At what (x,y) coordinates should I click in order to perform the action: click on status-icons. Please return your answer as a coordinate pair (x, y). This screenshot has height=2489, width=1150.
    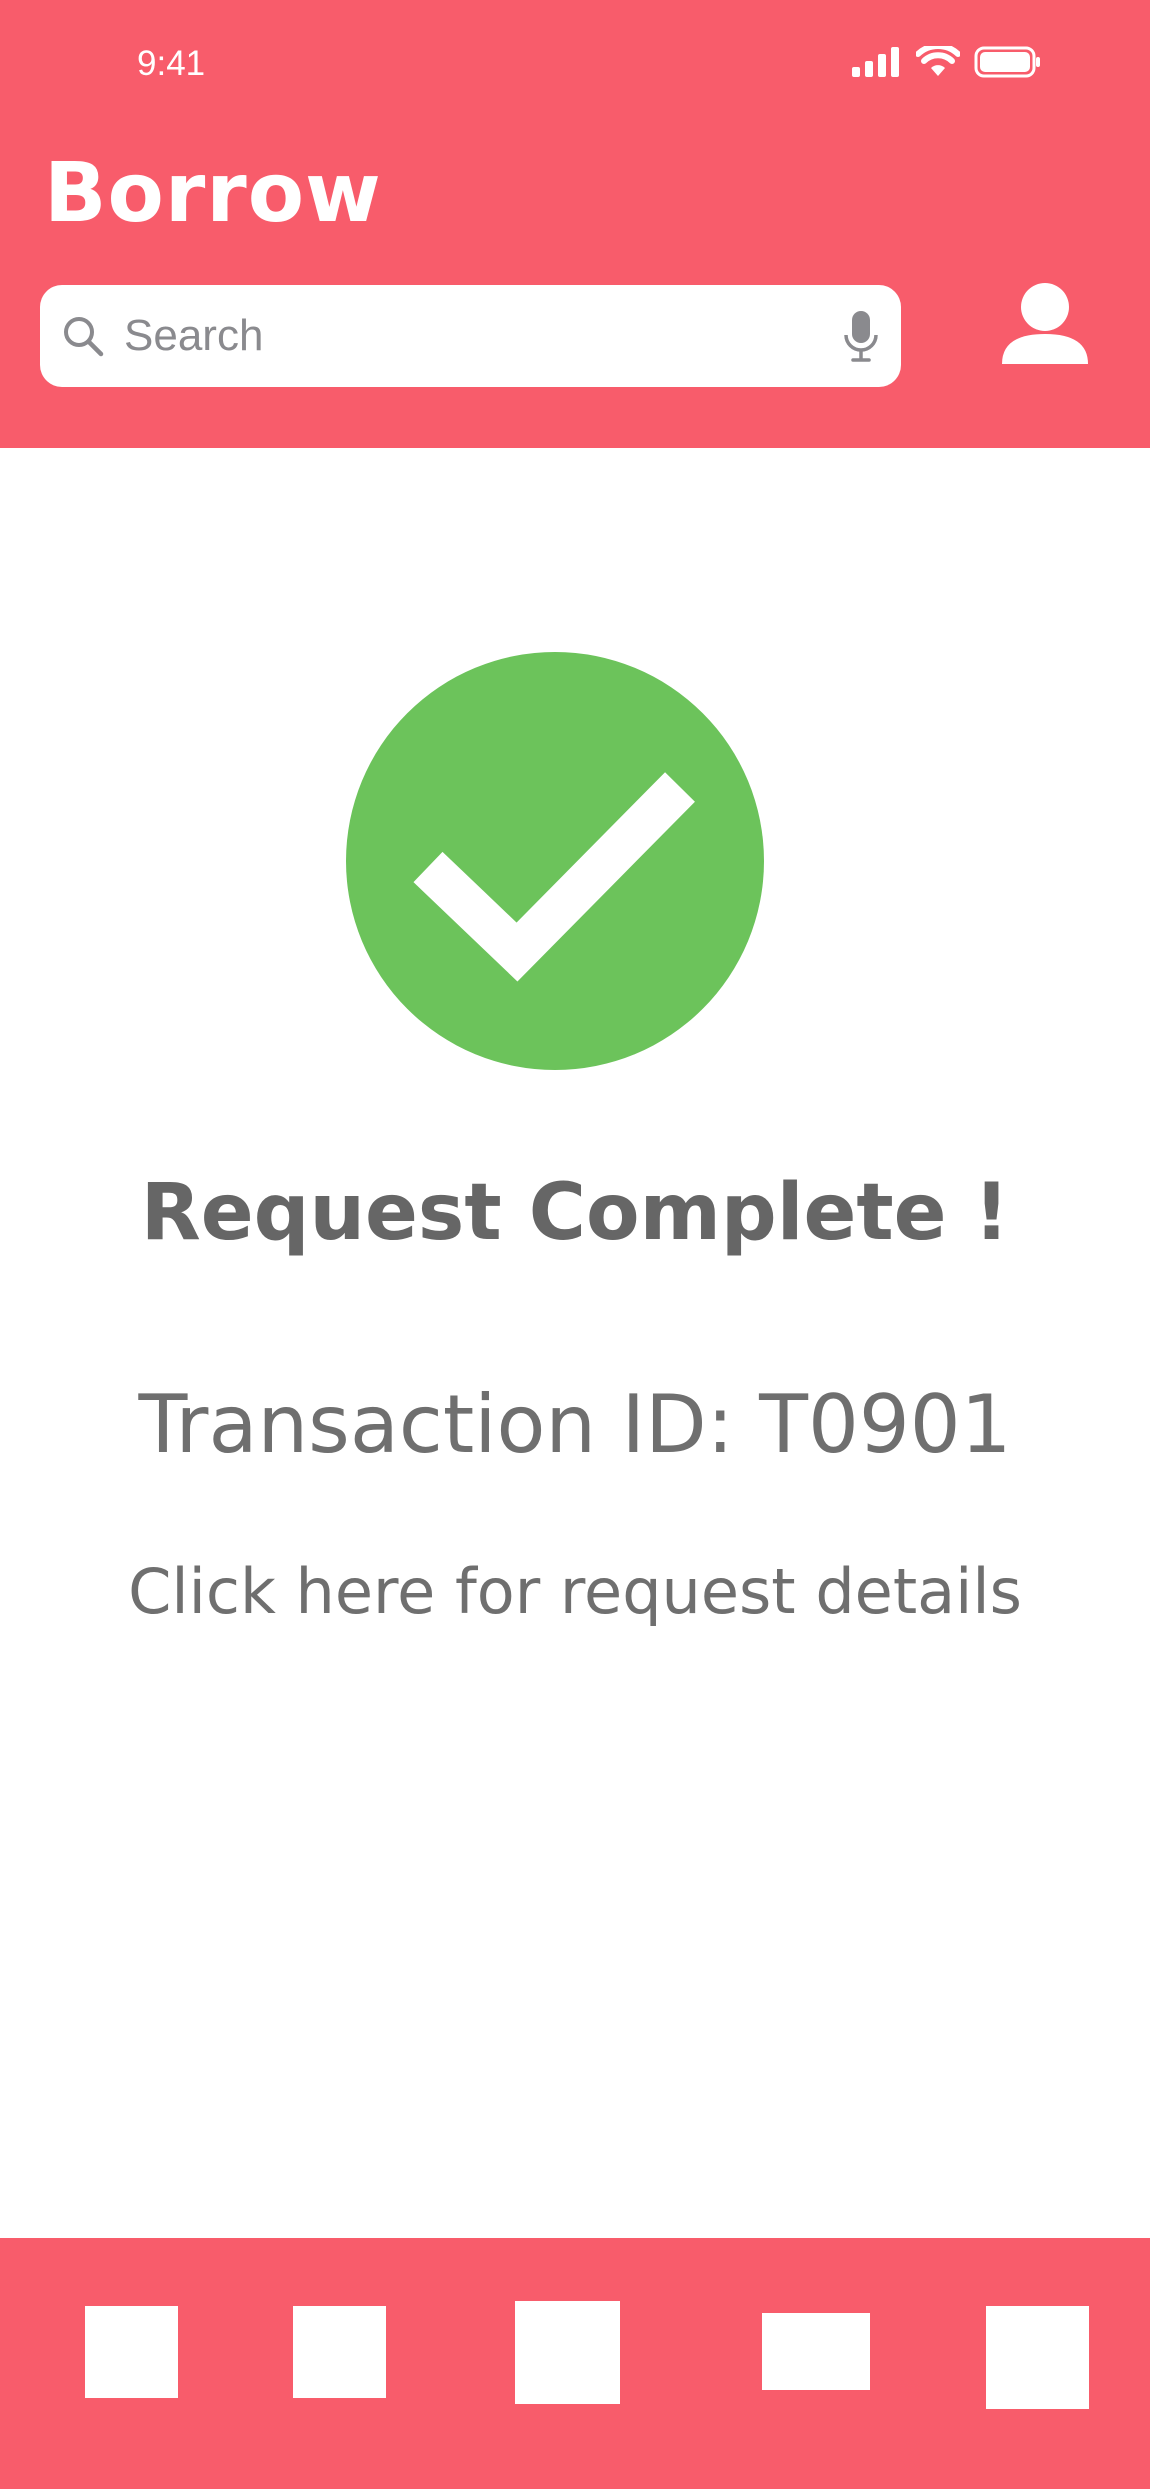
    Looking at the image, I should click on (947, 62).